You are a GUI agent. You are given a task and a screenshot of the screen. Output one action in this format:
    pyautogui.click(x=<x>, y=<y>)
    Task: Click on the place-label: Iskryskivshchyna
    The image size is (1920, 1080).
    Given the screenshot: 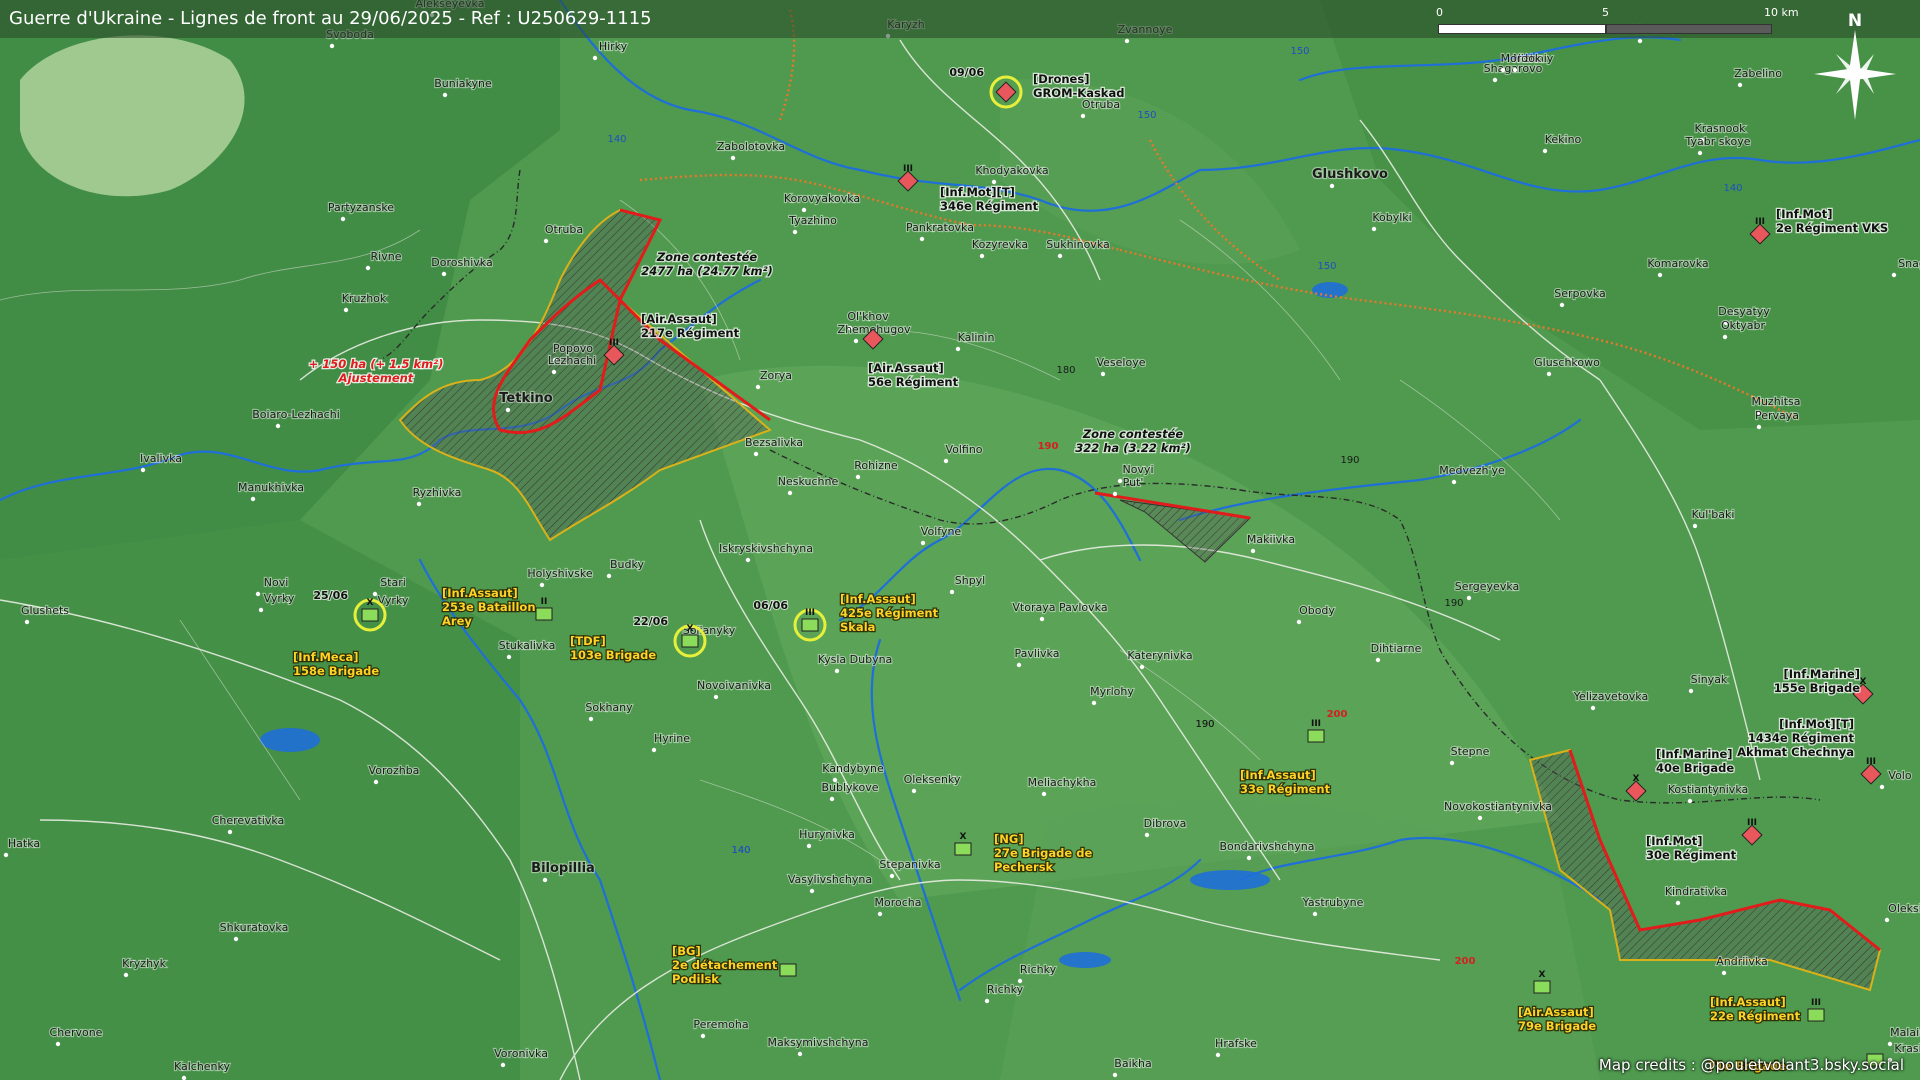 What is the action you would take?
    pyautogui.click(x=766, y=548)
    